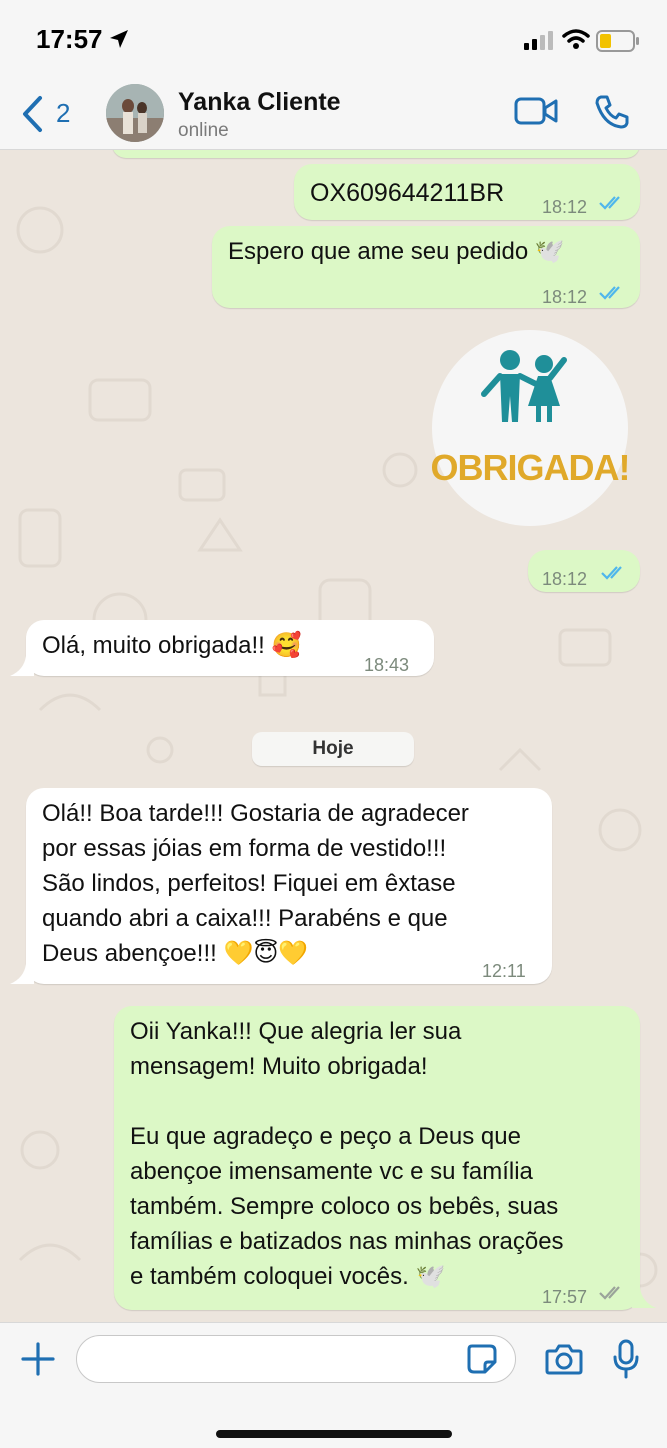 The height and width of the screenshot is (1448, 667). What do you see at coordinates (539, 42) in the screenshot?
I see `cellular-signal-icon` at bounding box center [539, 42].